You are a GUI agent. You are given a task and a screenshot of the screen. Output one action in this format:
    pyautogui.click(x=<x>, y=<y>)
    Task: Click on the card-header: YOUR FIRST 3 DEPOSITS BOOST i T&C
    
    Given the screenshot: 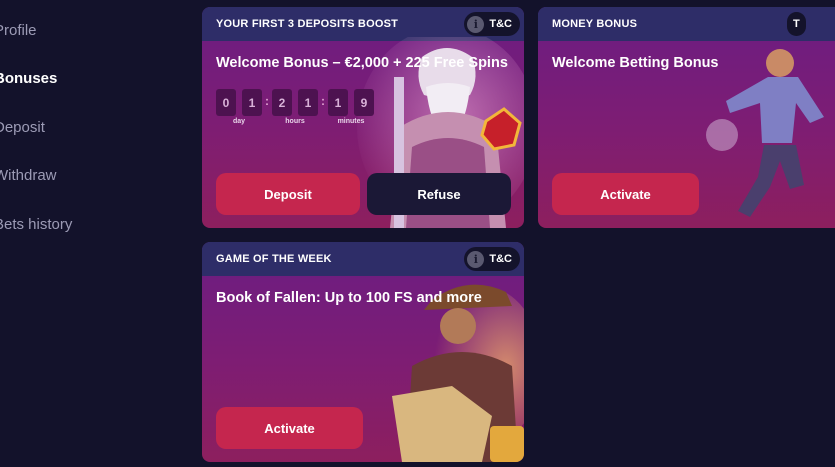 What is the action you would take?
    pyautogui.click(x=363, y=24)
    